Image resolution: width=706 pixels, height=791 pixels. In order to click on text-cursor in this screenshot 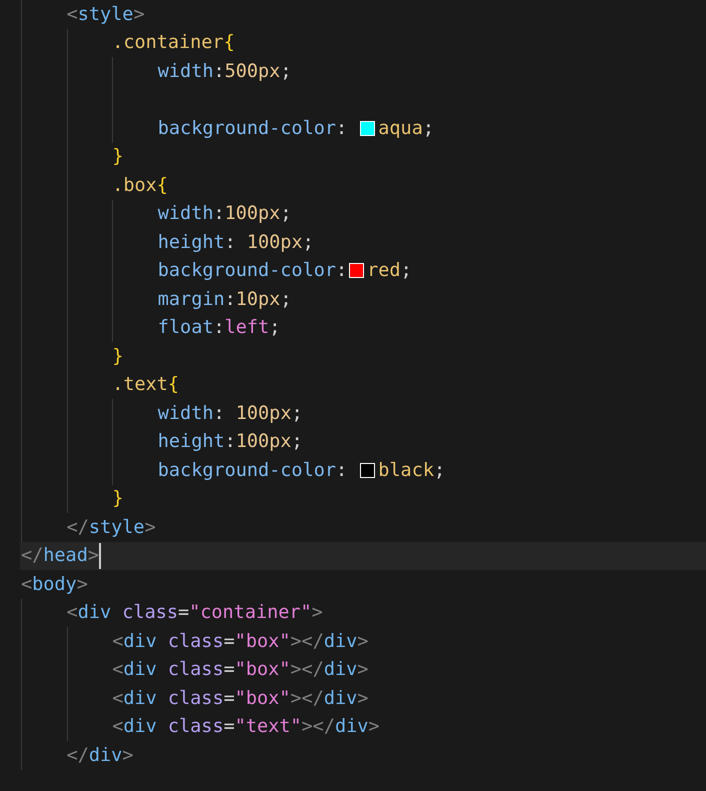, I will do `click(99, 555)`.